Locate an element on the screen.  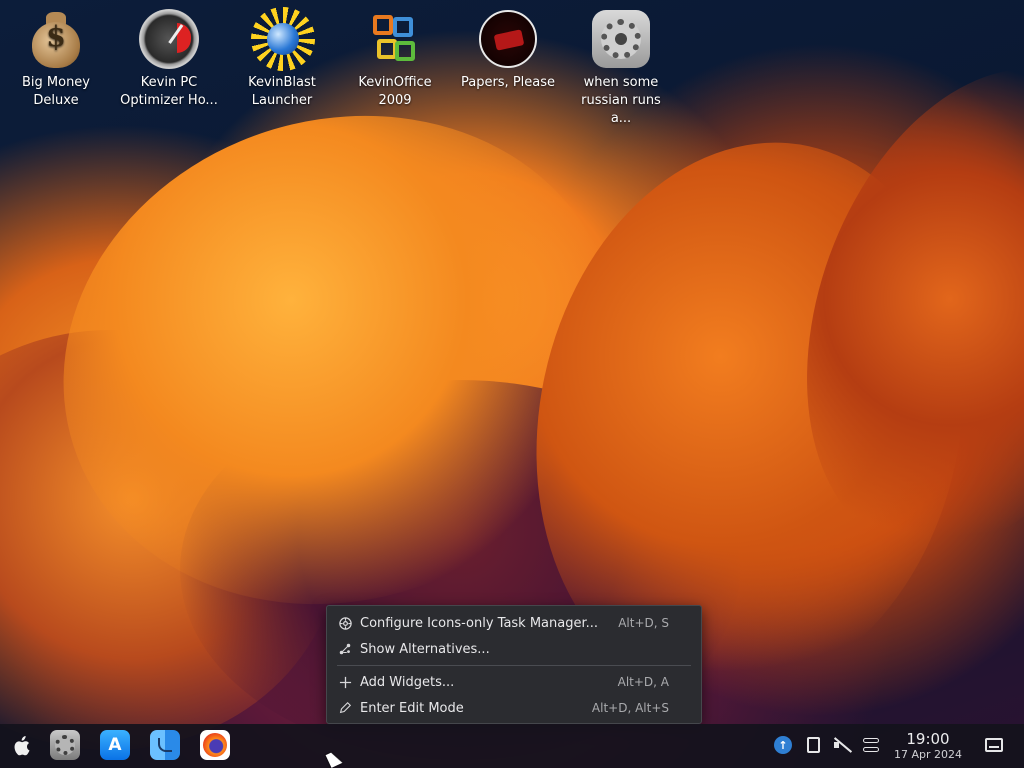
app-store-glyph: A is located at coordinates (115, 745).